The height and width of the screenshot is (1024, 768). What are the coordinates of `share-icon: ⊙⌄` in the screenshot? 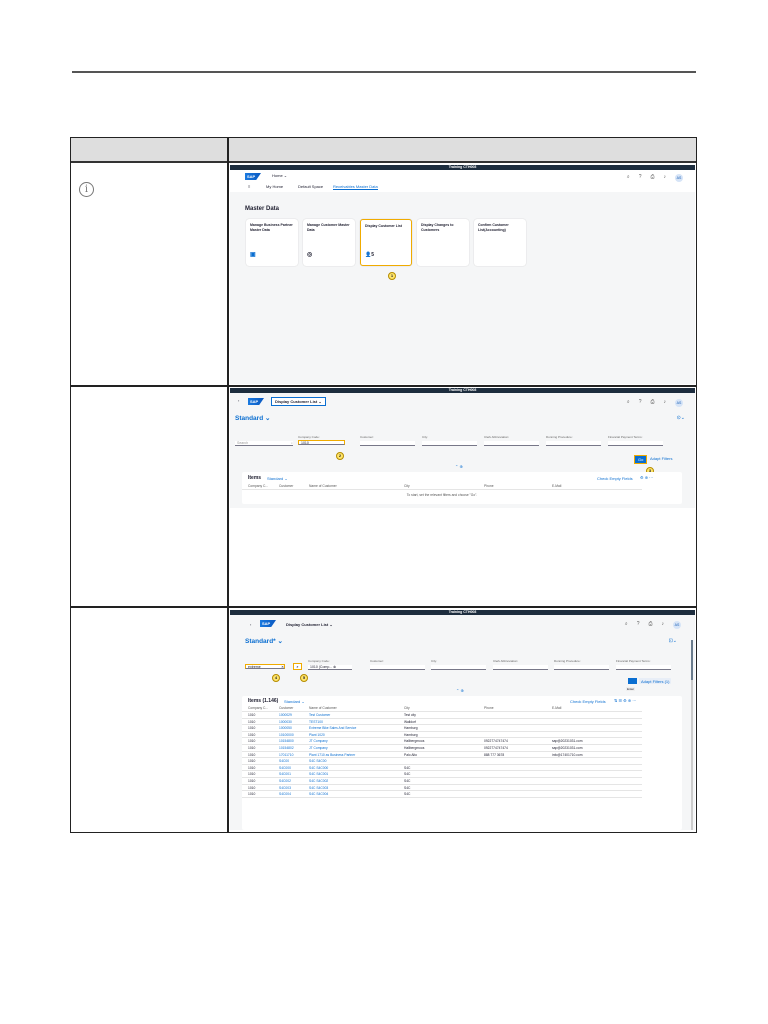 It's located at (681, 418).